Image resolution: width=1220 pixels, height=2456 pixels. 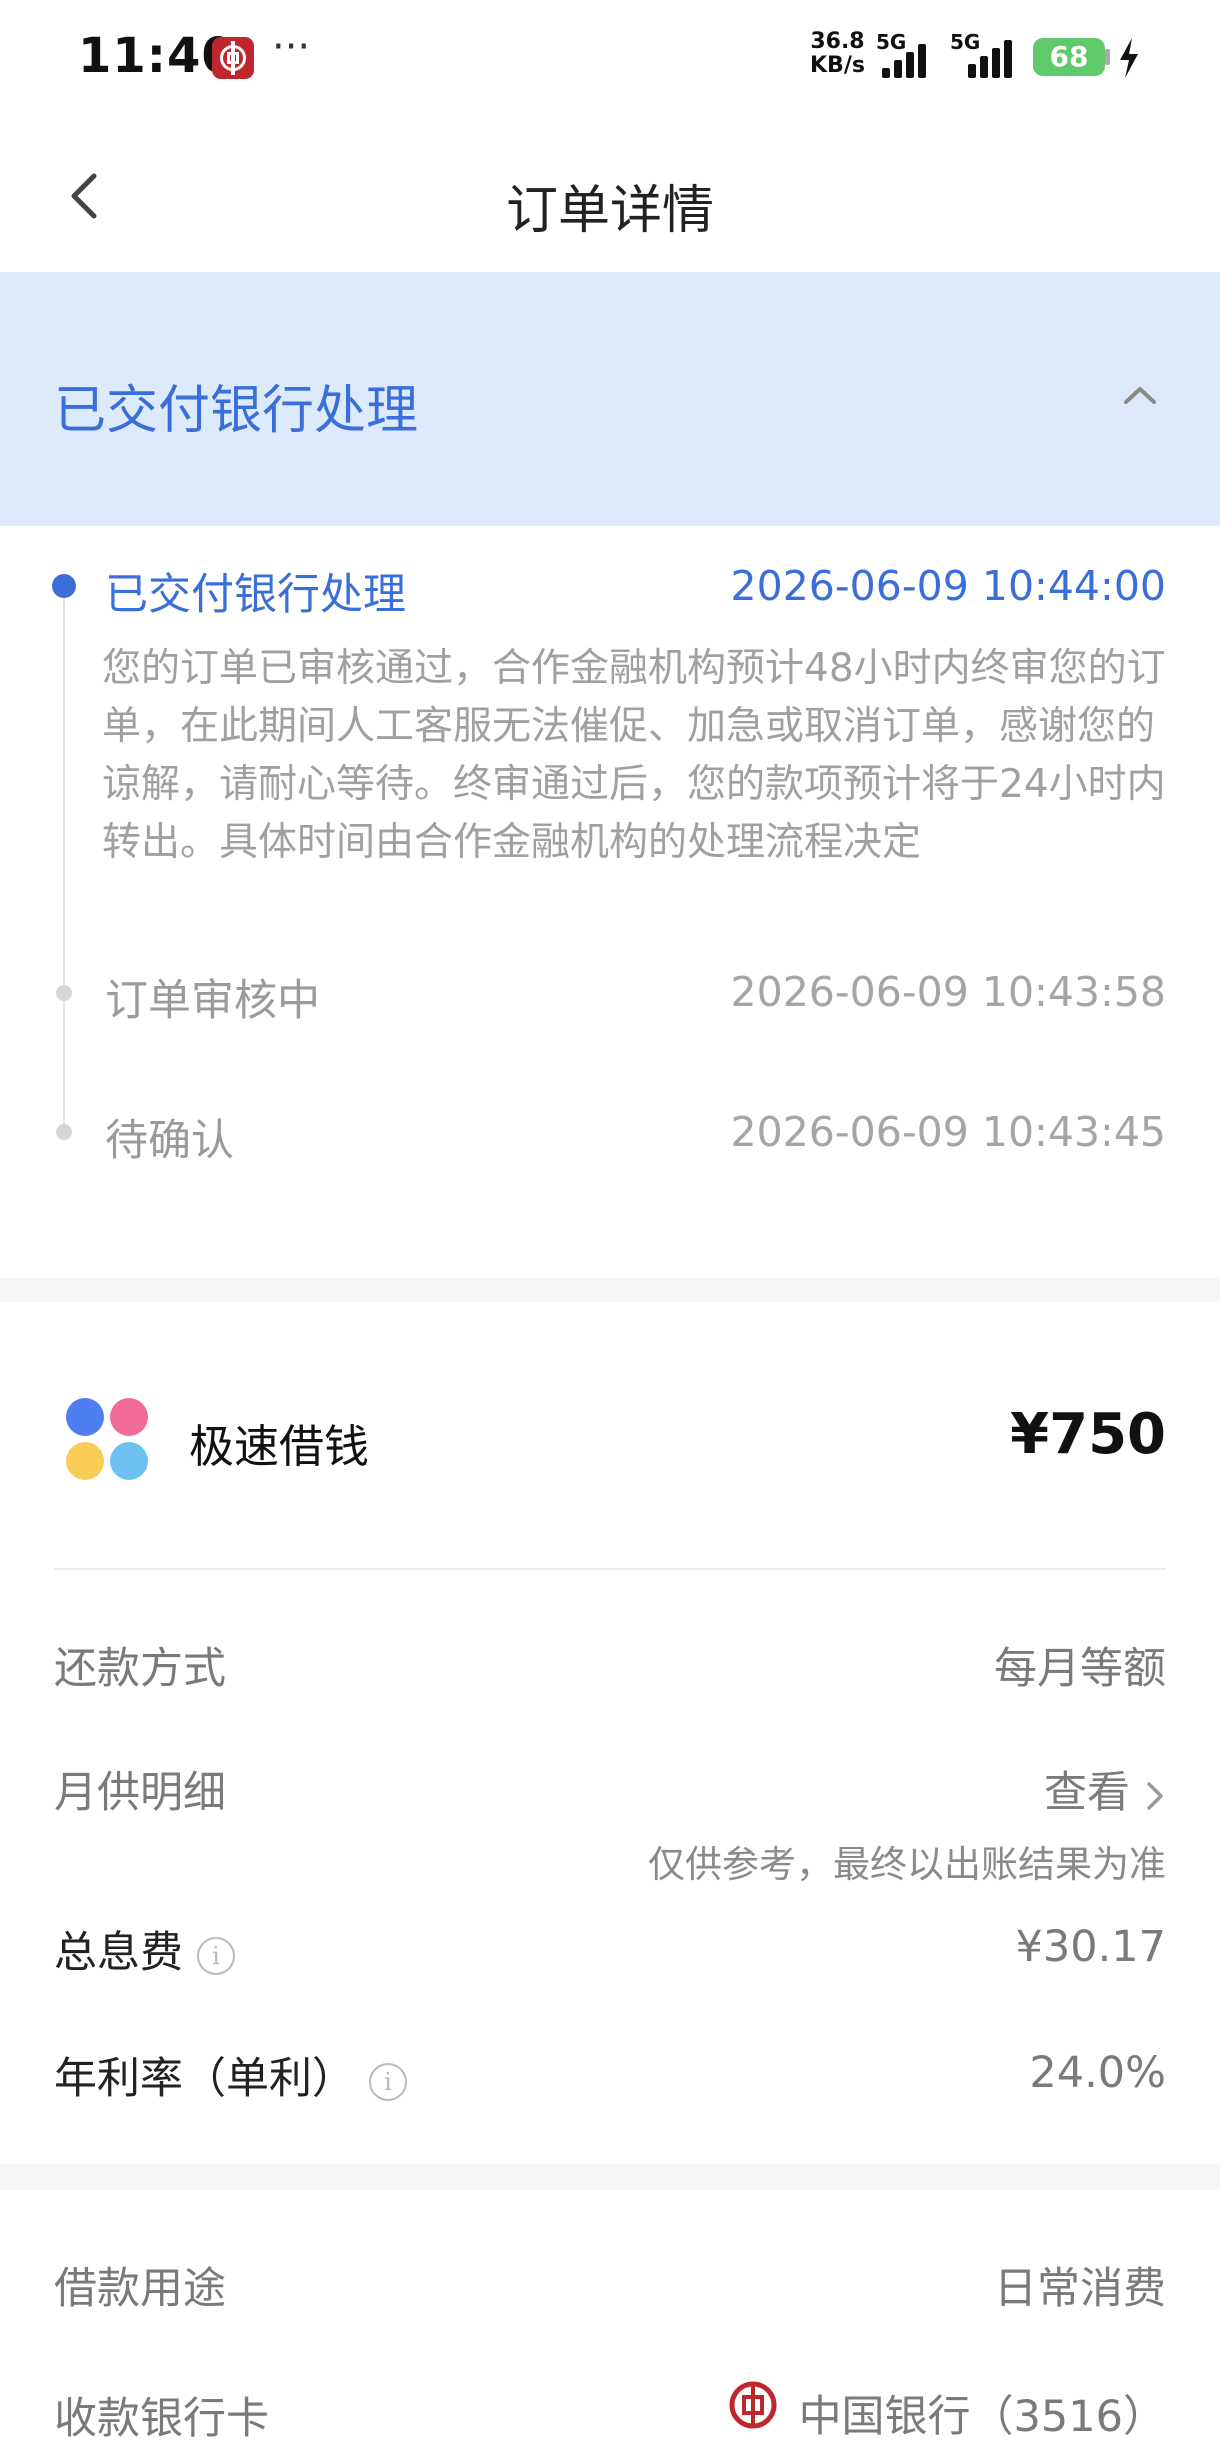 What do you see at coordinates (1090, 1947) in the screenshot?
I see `total-interest-value: ¥30.17` at bounding box center [1090, 1947].